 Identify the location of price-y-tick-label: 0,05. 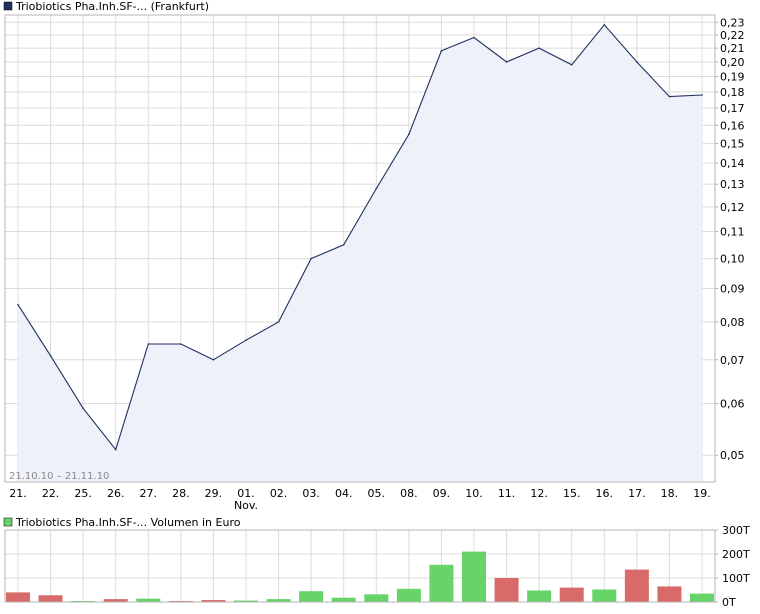
(732, 455).